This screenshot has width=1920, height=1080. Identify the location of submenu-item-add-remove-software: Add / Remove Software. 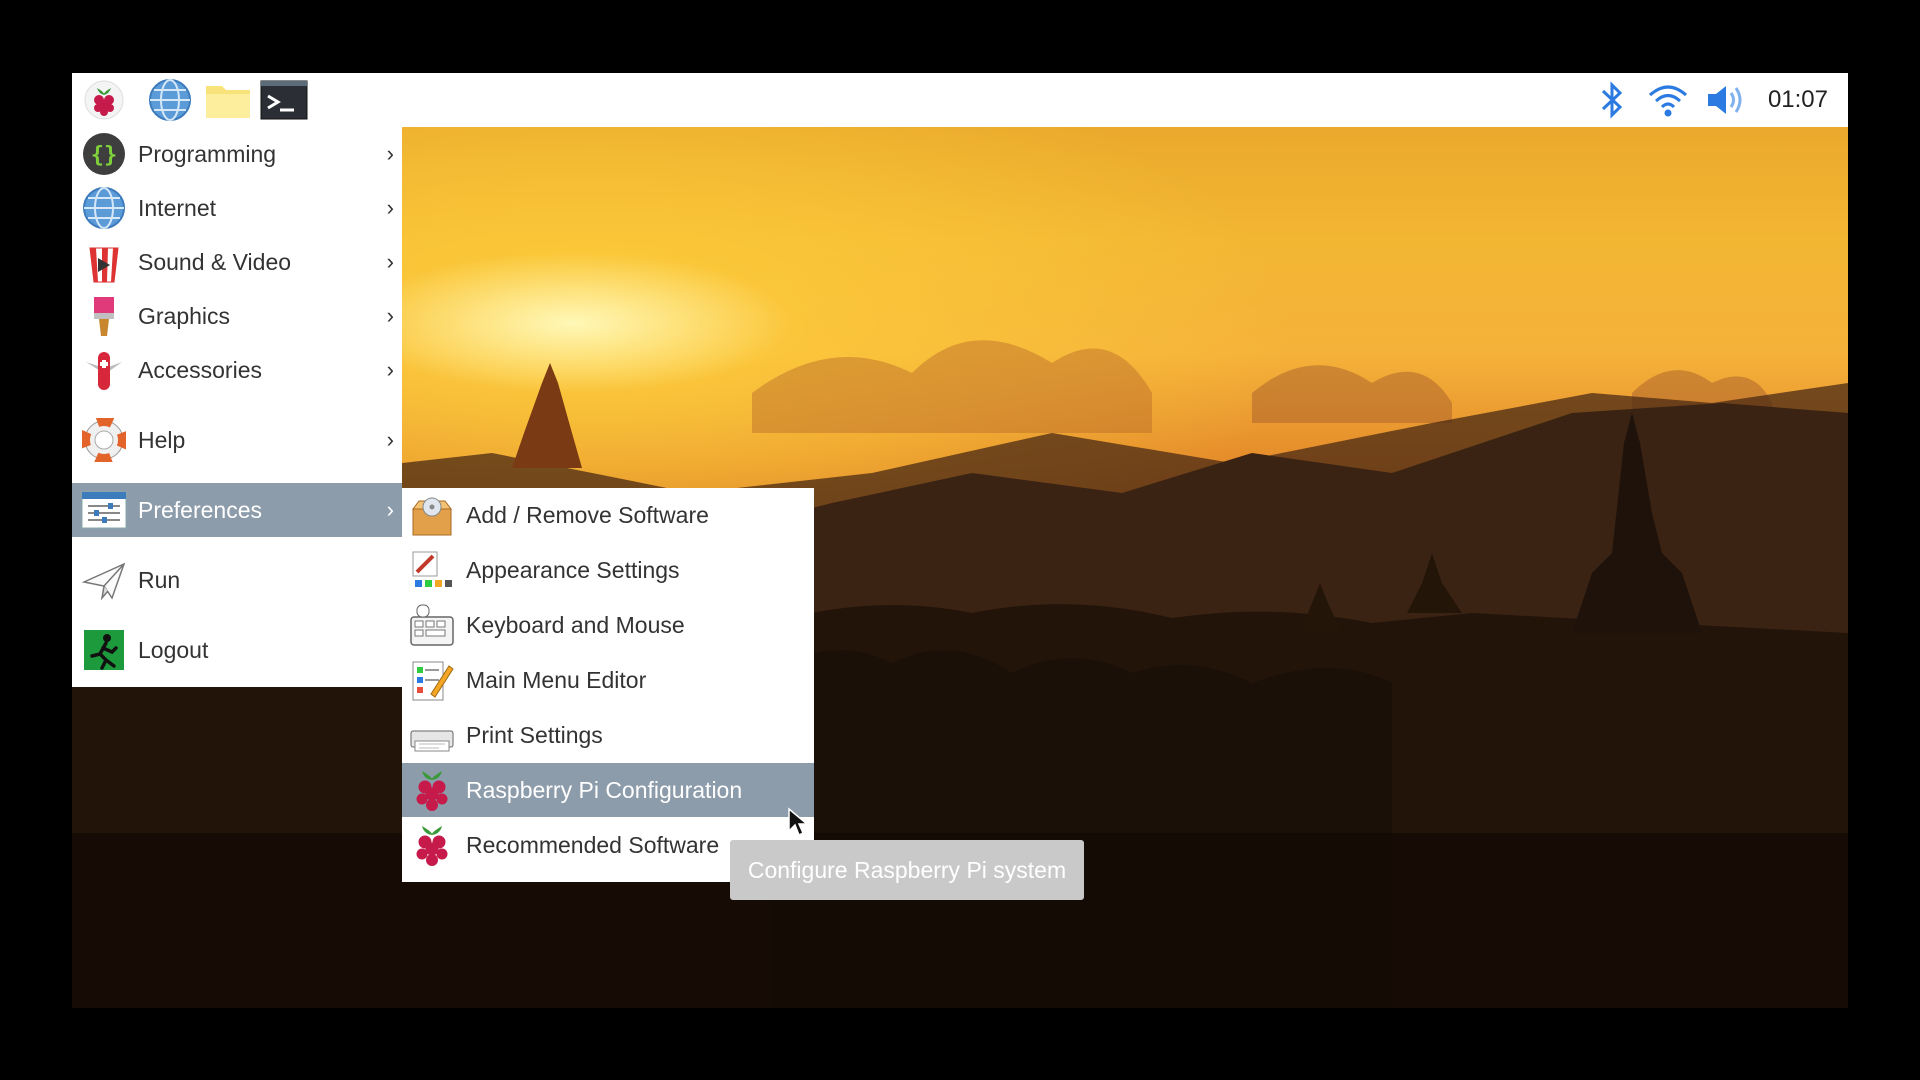
(608, 515).